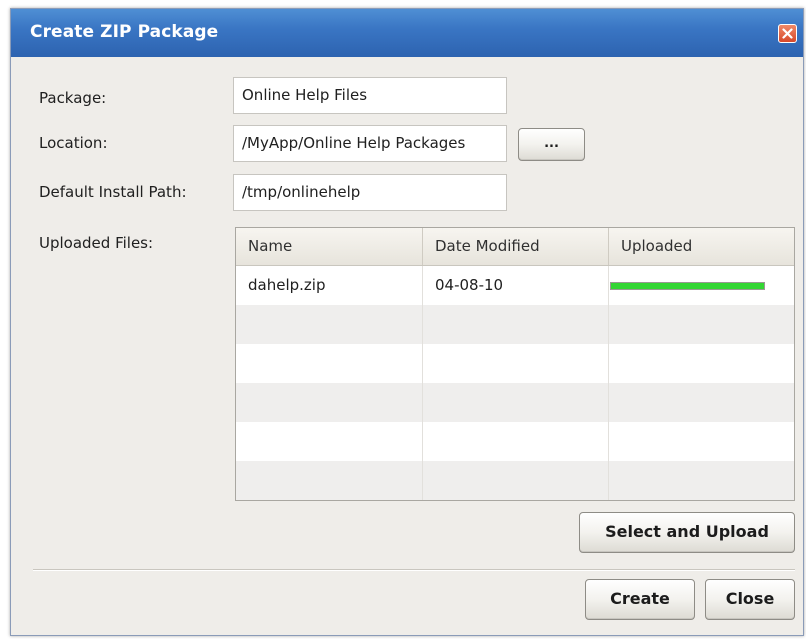 Image resolution: width=806 pixels, height=639 pixels. I want to click on package-field: Online Help Files, so click(370, 95).